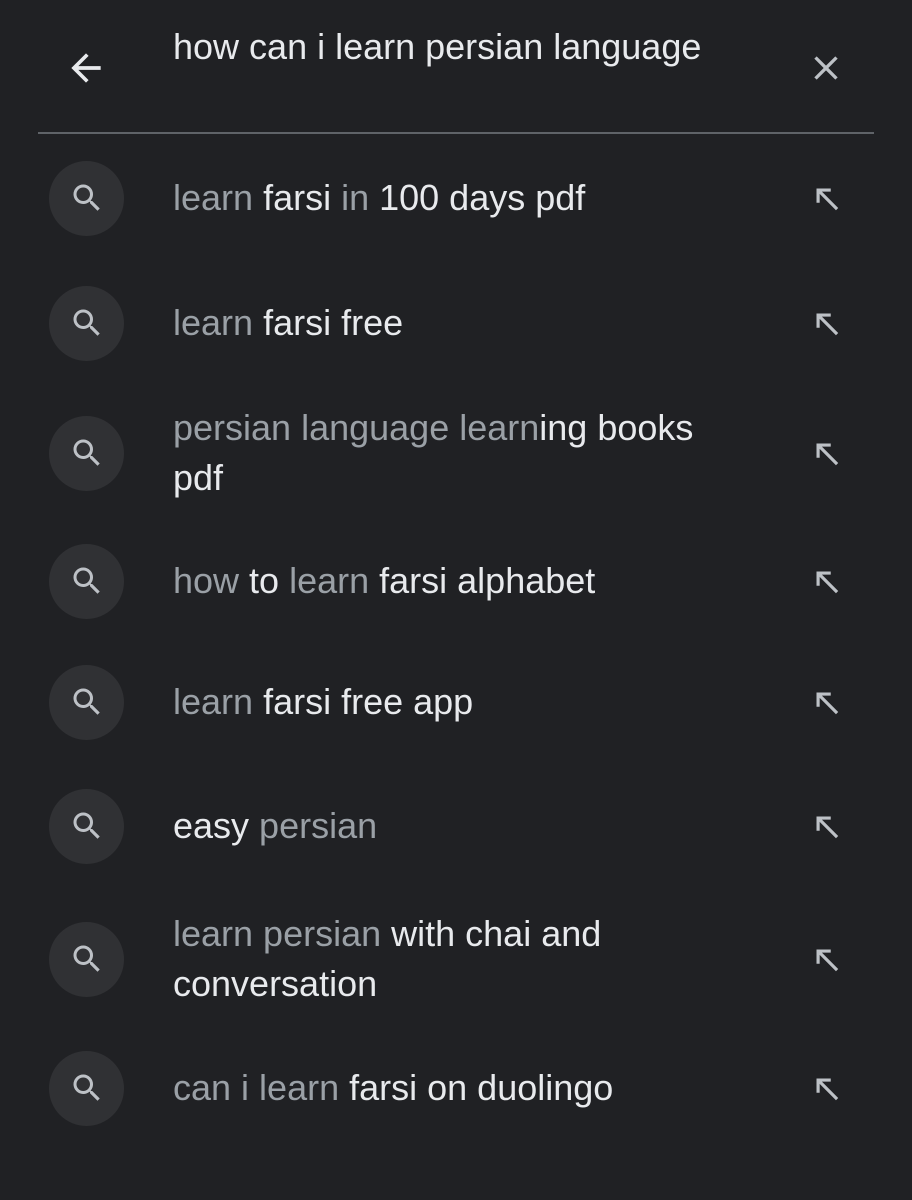  I want to click on suggestion-item: can i learn farsi on duolingo, so click(456, 1088).